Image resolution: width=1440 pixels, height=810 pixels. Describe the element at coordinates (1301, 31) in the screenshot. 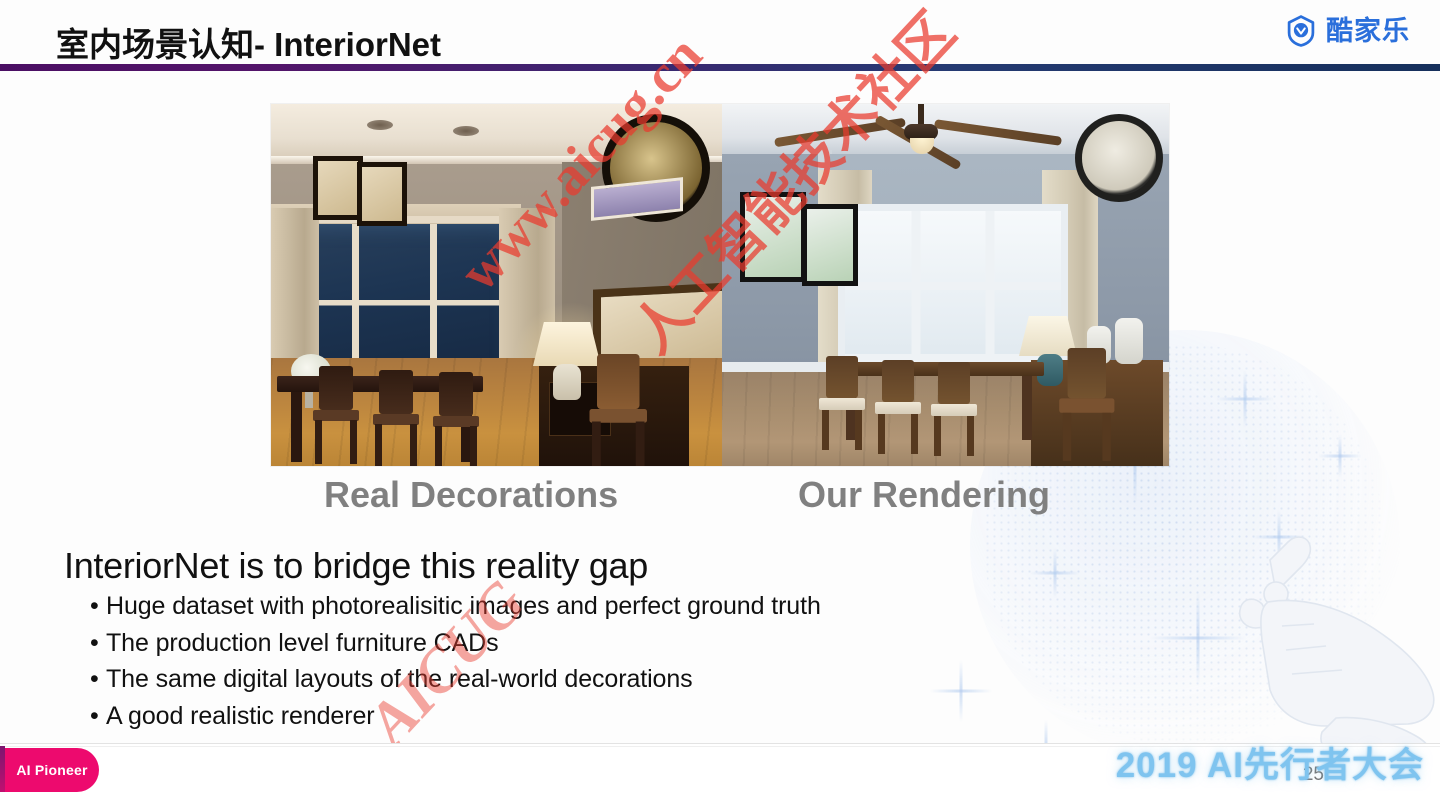

I see `shield-smile-icon` at that location.